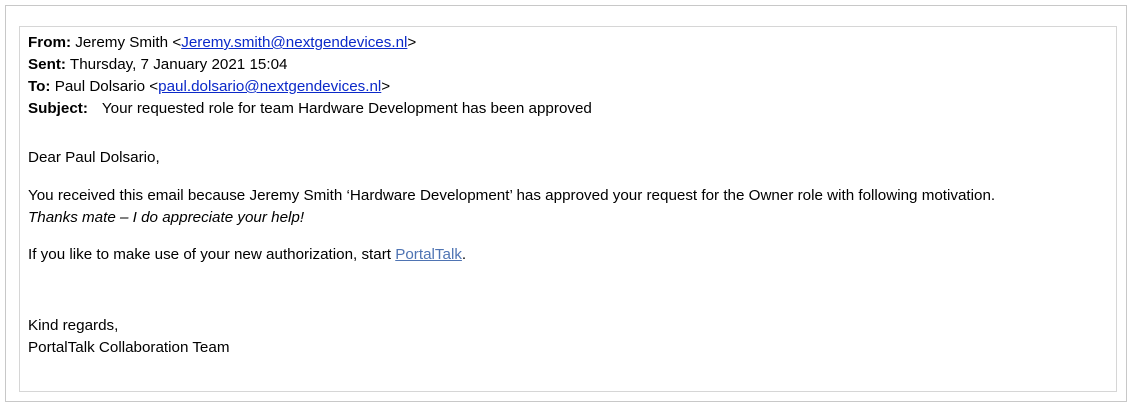 Image resolution: width=1134 pixels, height=409 pixels. I want to click on sent-label: Sent:, so click(47, 64).